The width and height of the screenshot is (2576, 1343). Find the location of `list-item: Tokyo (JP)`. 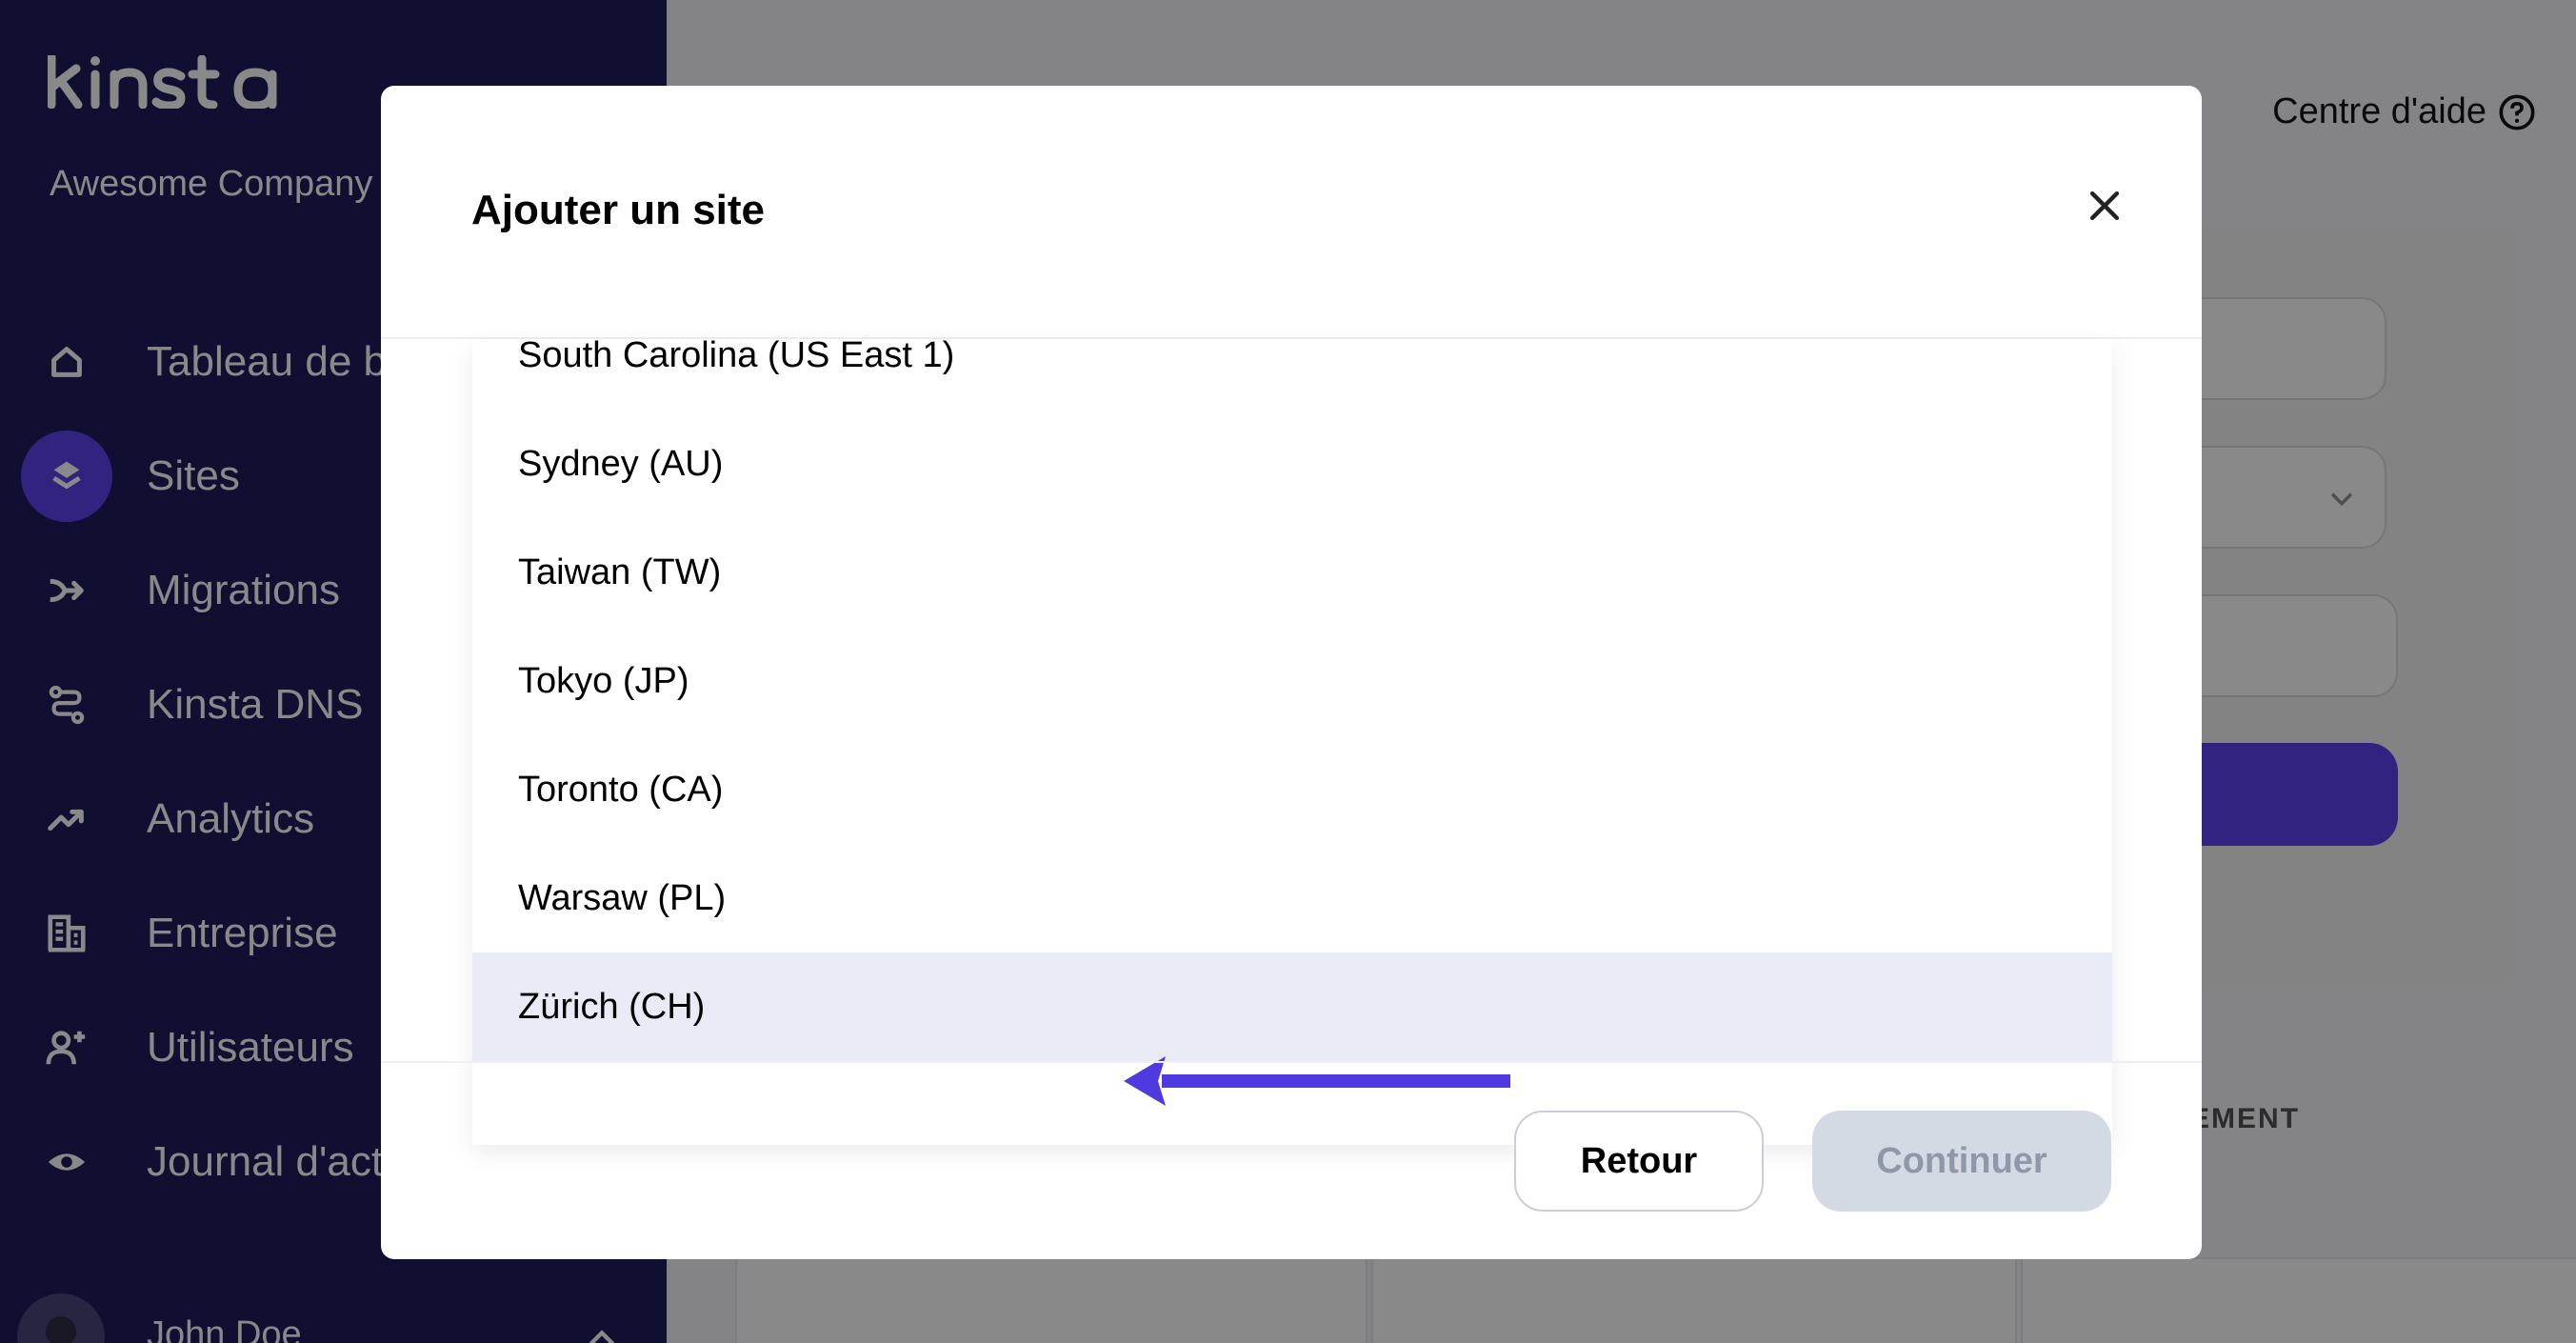

list-item: Tokyo (JP) is located at coordinates (1292, 681).